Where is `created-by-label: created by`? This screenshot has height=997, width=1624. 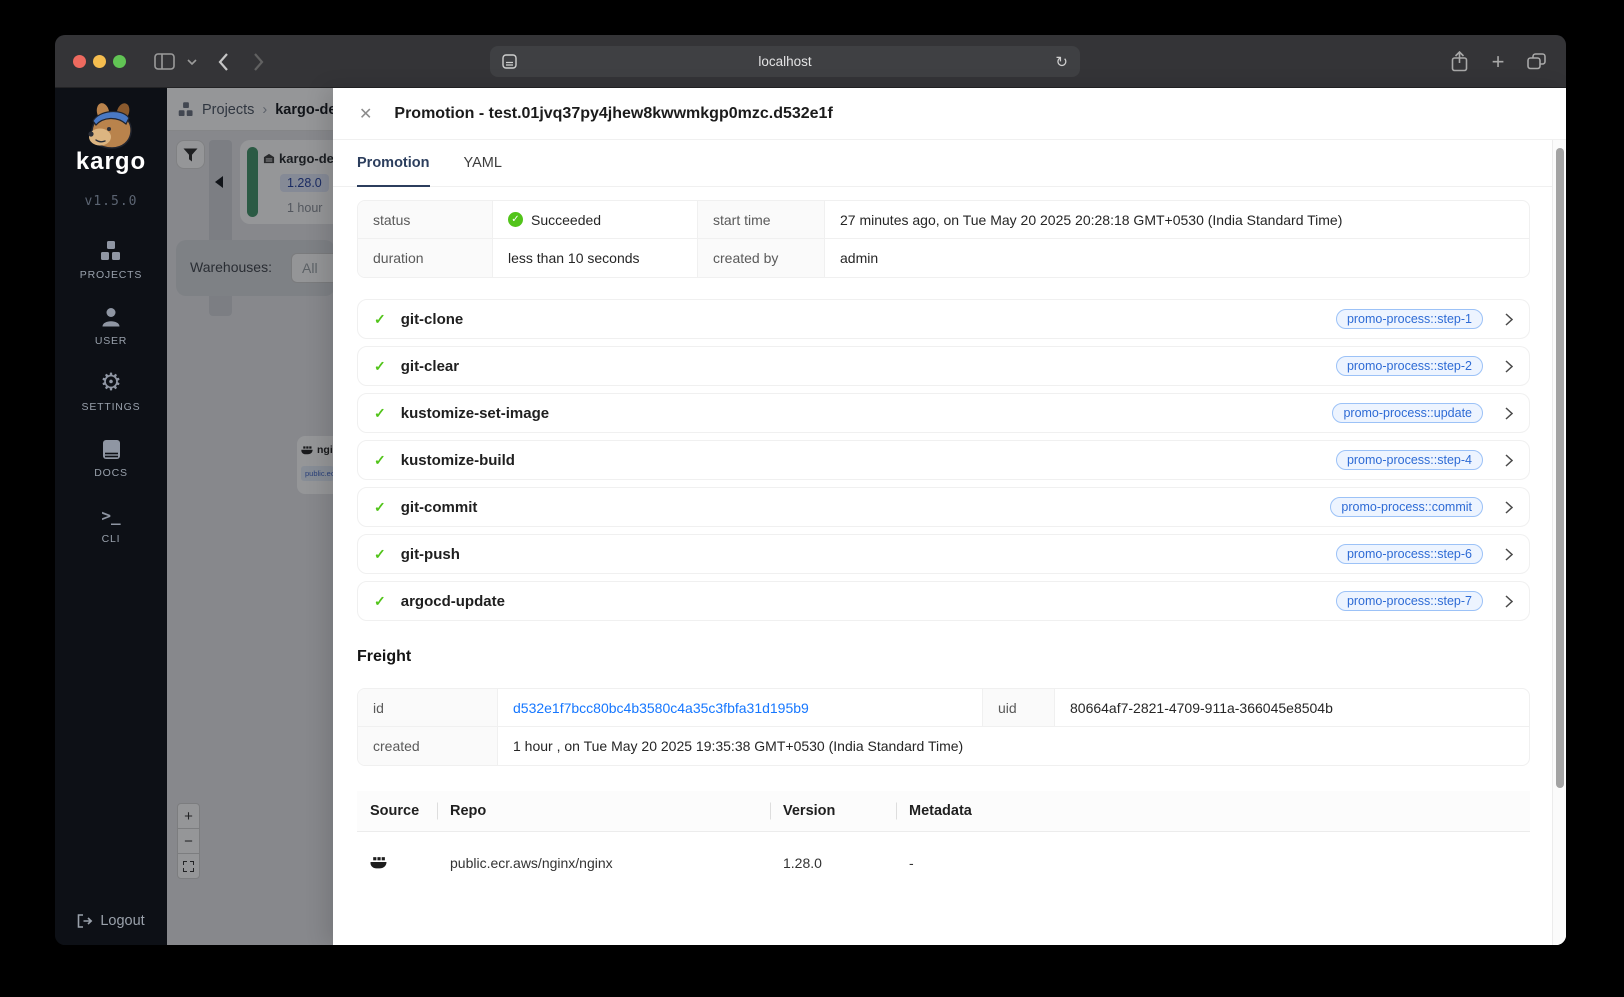
created-by-label: created by is located at coordinates (761, 258).